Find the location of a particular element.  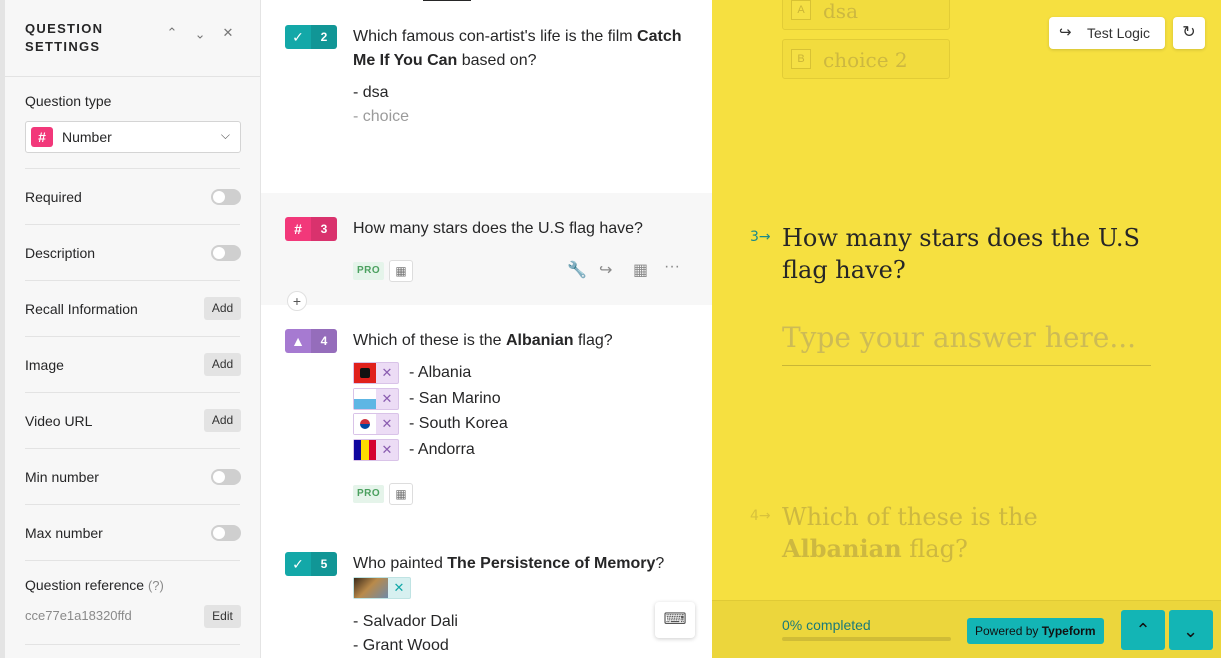

powered-prefix: Powered by is located at coordinates (1008, 631).